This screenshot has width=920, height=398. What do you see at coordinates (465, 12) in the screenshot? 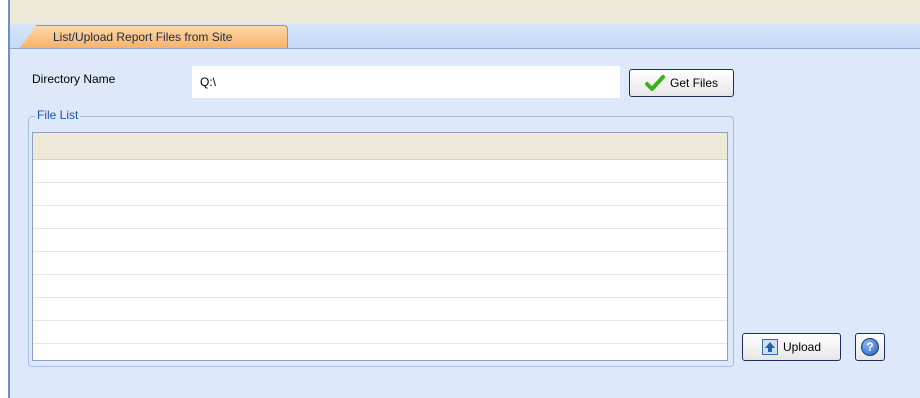
I see `top-strip` at bounding box center [465, 12].